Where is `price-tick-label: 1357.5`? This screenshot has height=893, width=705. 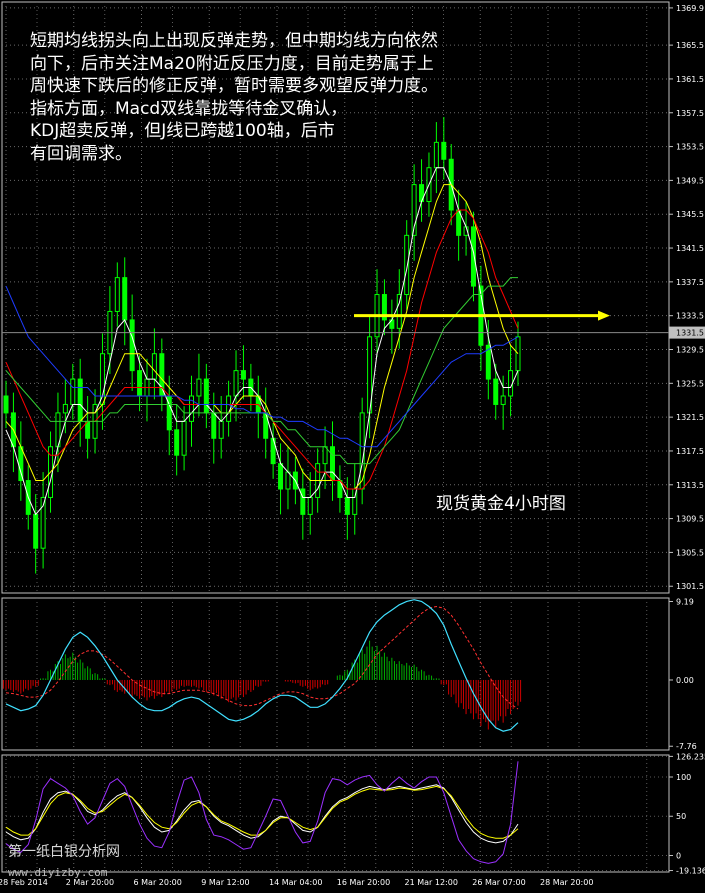 price-tick-label: 1357.5 is located at coordinates (690, 113).